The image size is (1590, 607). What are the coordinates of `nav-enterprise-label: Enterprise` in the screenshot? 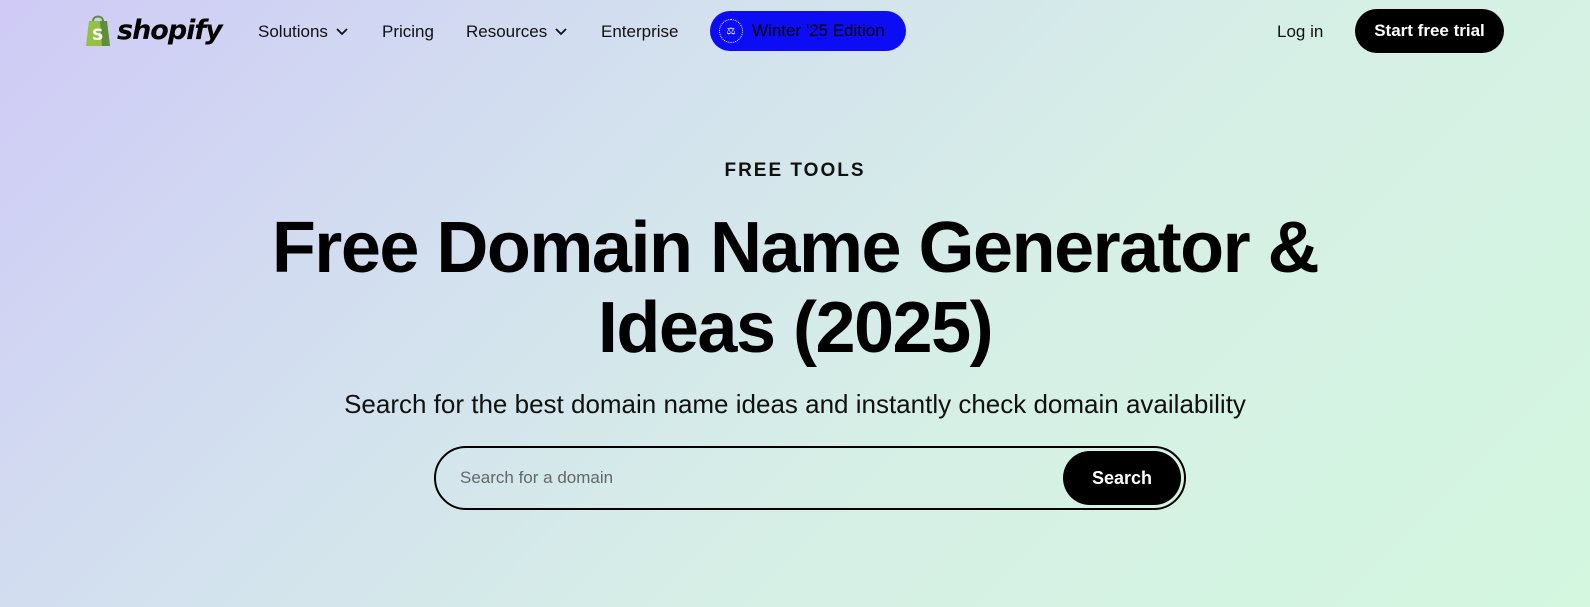 It's located at (640, 31).